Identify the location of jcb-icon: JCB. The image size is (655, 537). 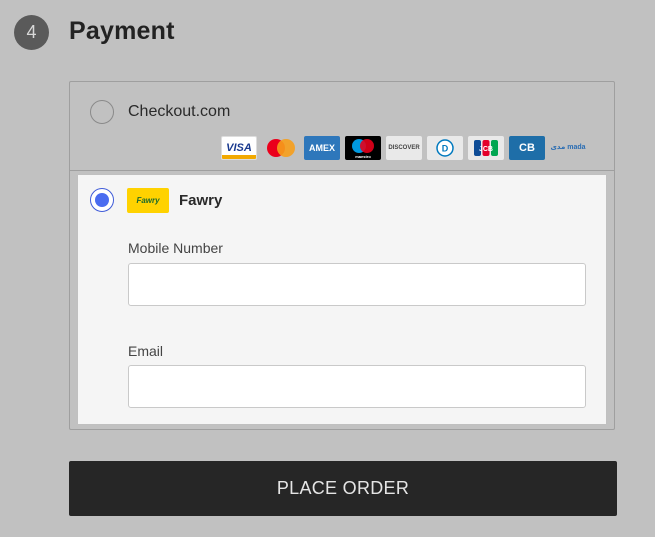
(486, 148).